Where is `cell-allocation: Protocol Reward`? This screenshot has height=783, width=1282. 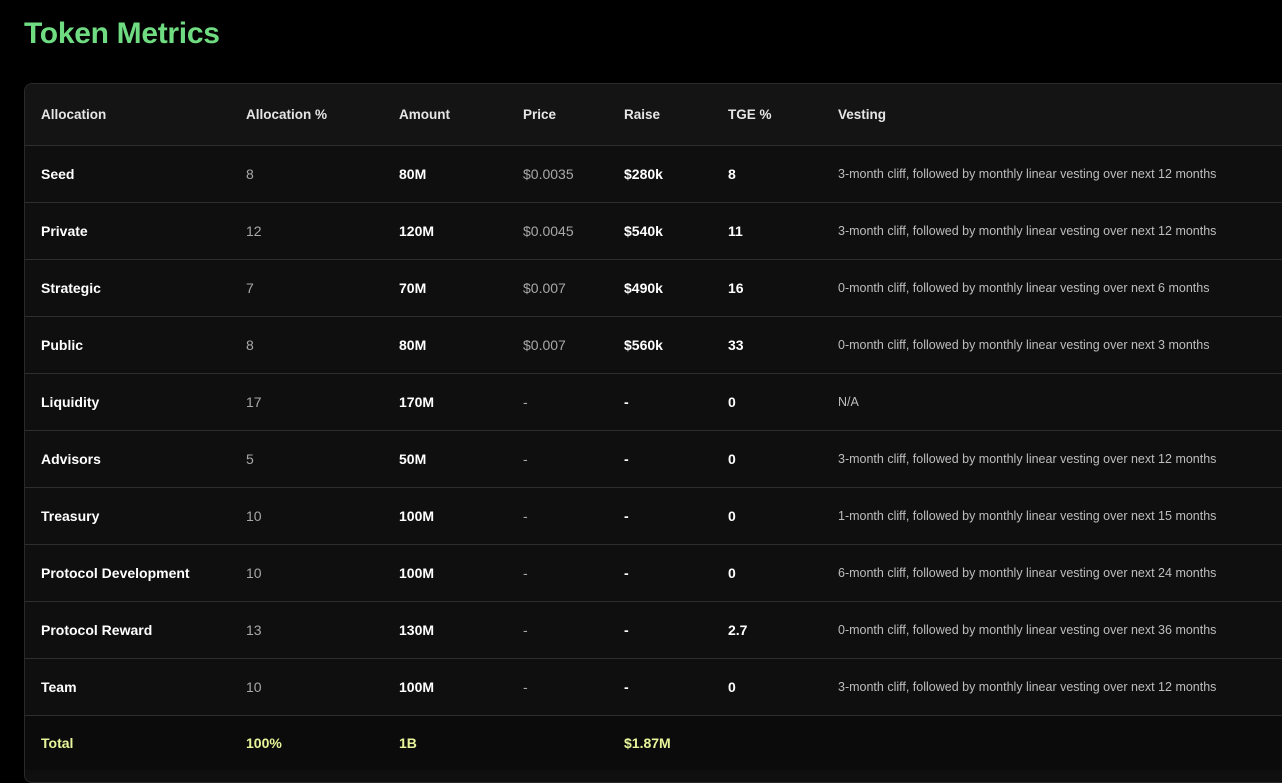
cell-allocation: Protocol Reward is located at coordinates (97, 630).